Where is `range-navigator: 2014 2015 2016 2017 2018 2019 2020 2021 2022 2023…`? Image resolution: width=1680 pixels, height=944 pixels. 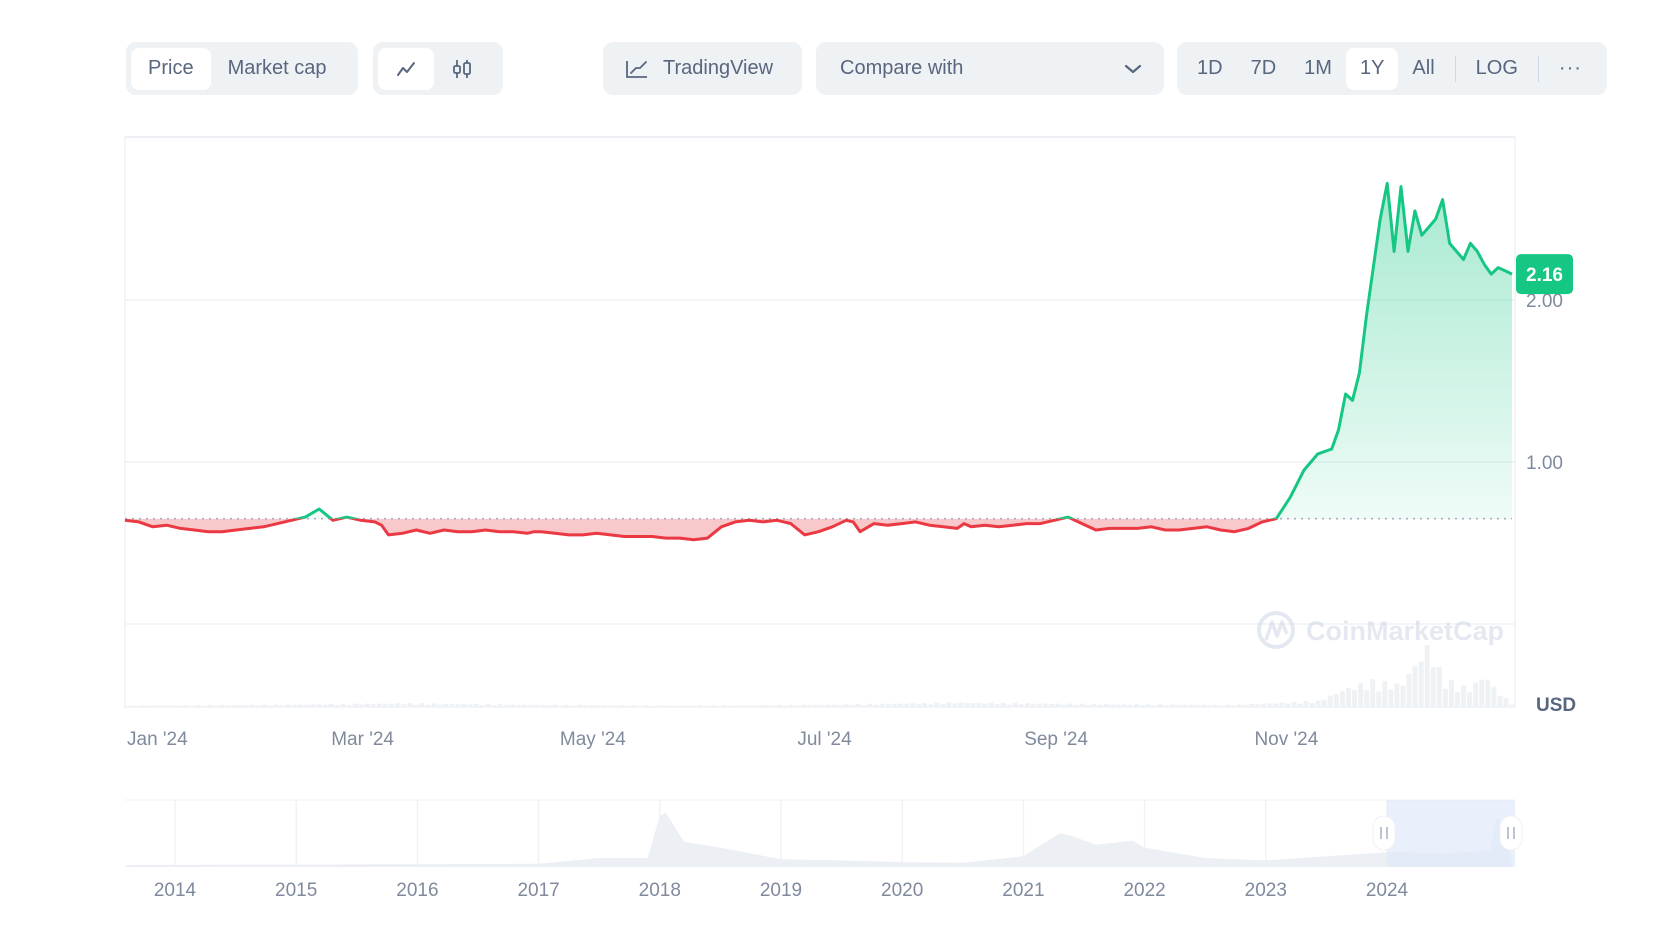
range-navigator: 2014 2015 2016 2017 2018 2019 2020 2021 2022 2023… is located at coordinates (824, 850).